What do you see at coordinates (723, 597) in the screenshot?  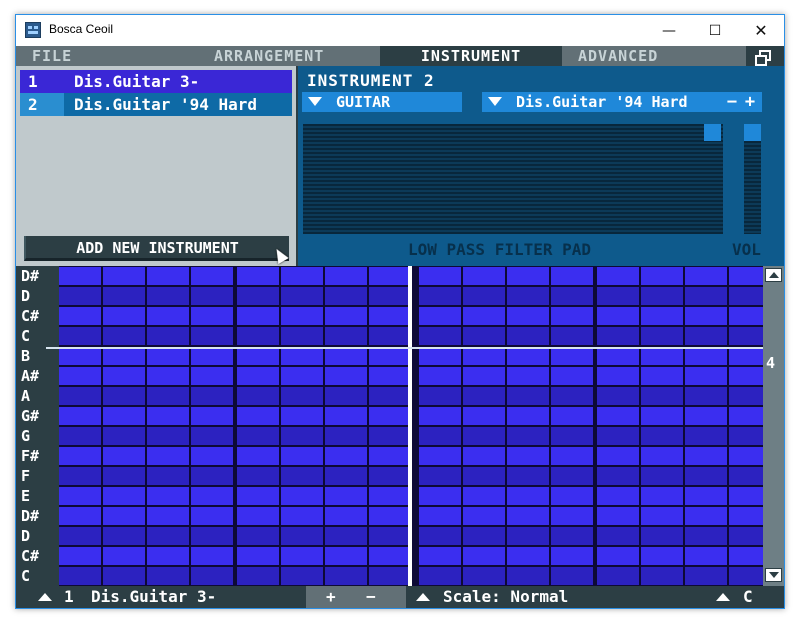 I see `key-select-up-icon` at bounding box center [723, 597].